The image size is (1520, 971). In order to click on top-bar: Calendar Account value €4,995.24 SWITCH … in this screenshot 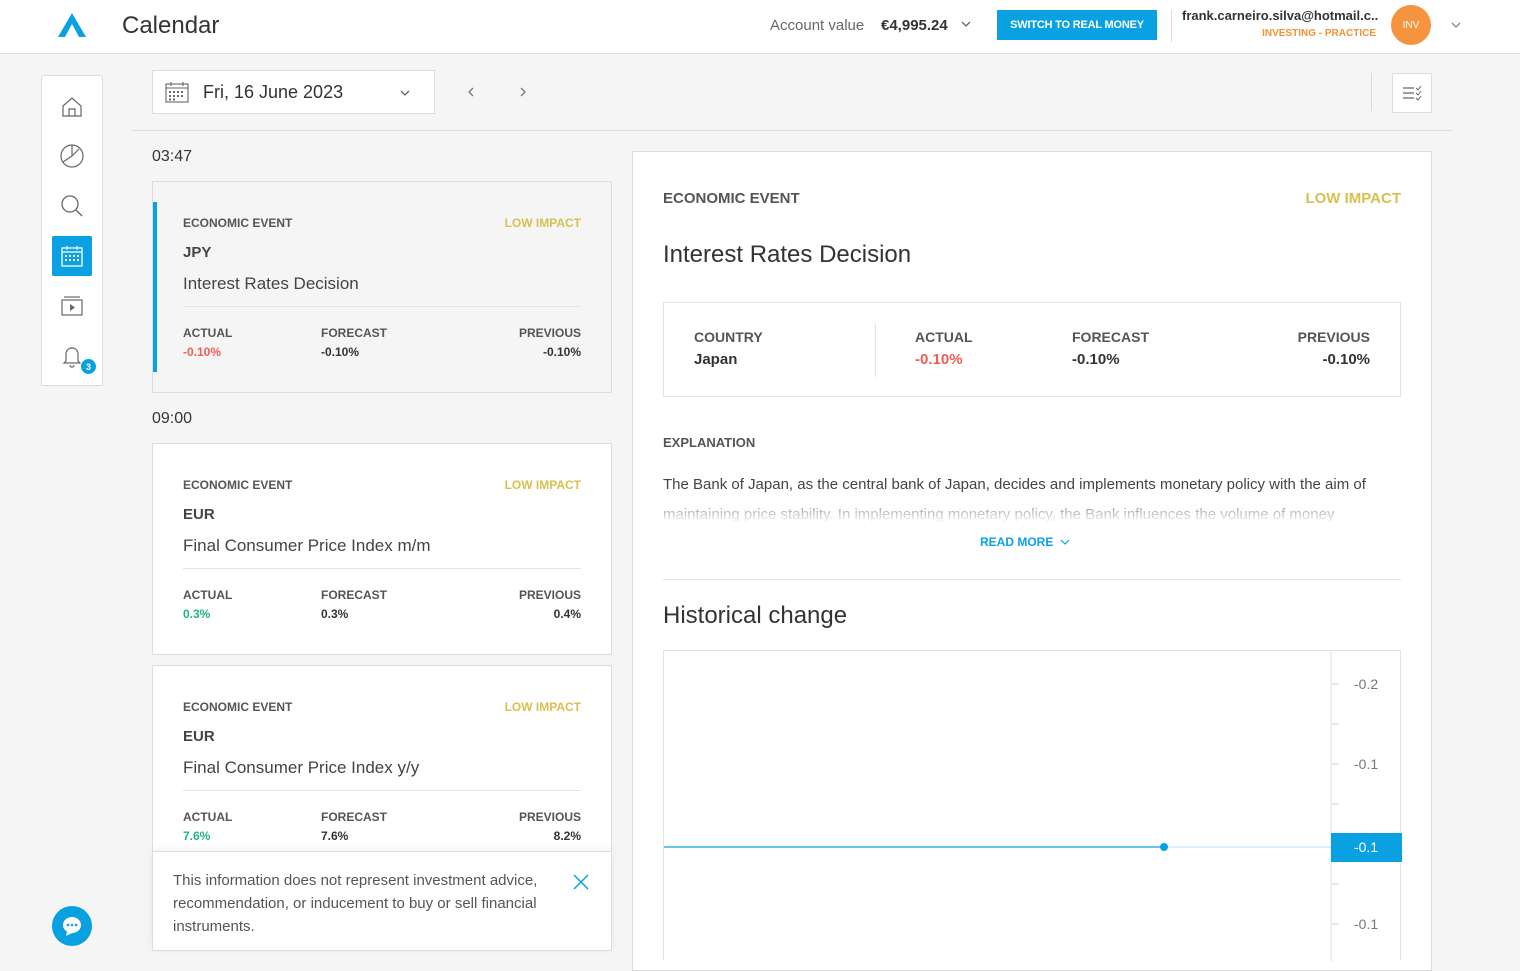, I will do `click(760, 27)`.